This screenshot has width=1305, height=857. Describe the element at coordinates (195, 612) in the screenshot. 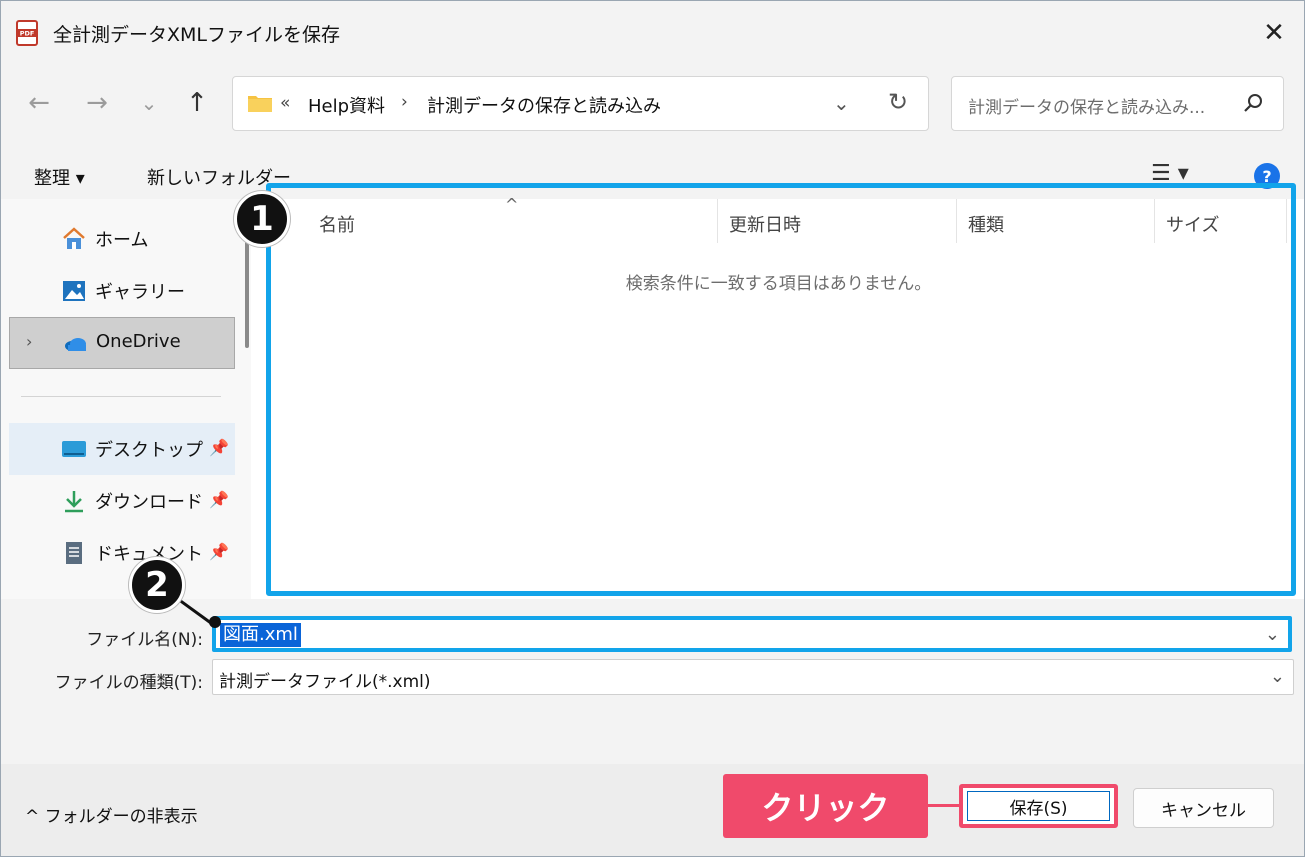

I see `annotation-pointer-line` at that location.